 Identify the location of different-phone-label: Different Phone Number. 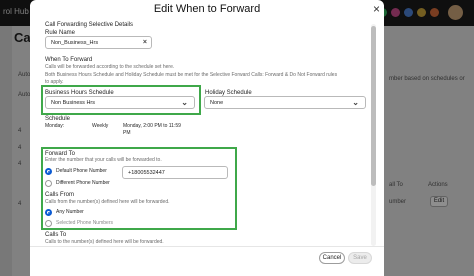
(83, 183).